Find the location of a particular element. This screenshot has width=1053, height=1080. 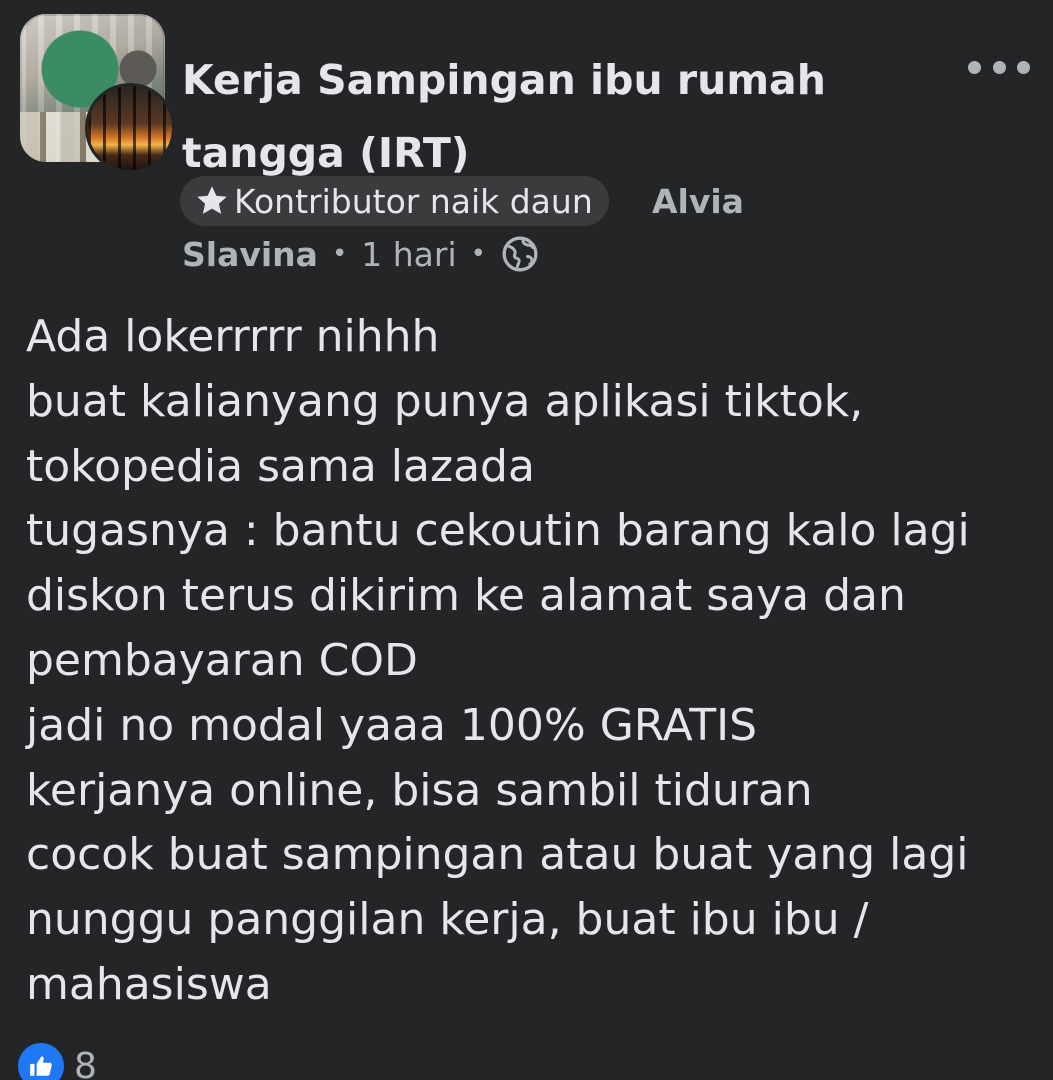

post-text-line: kerjanya online, bisa sambil tiduran is located at coordinates (419, 790).